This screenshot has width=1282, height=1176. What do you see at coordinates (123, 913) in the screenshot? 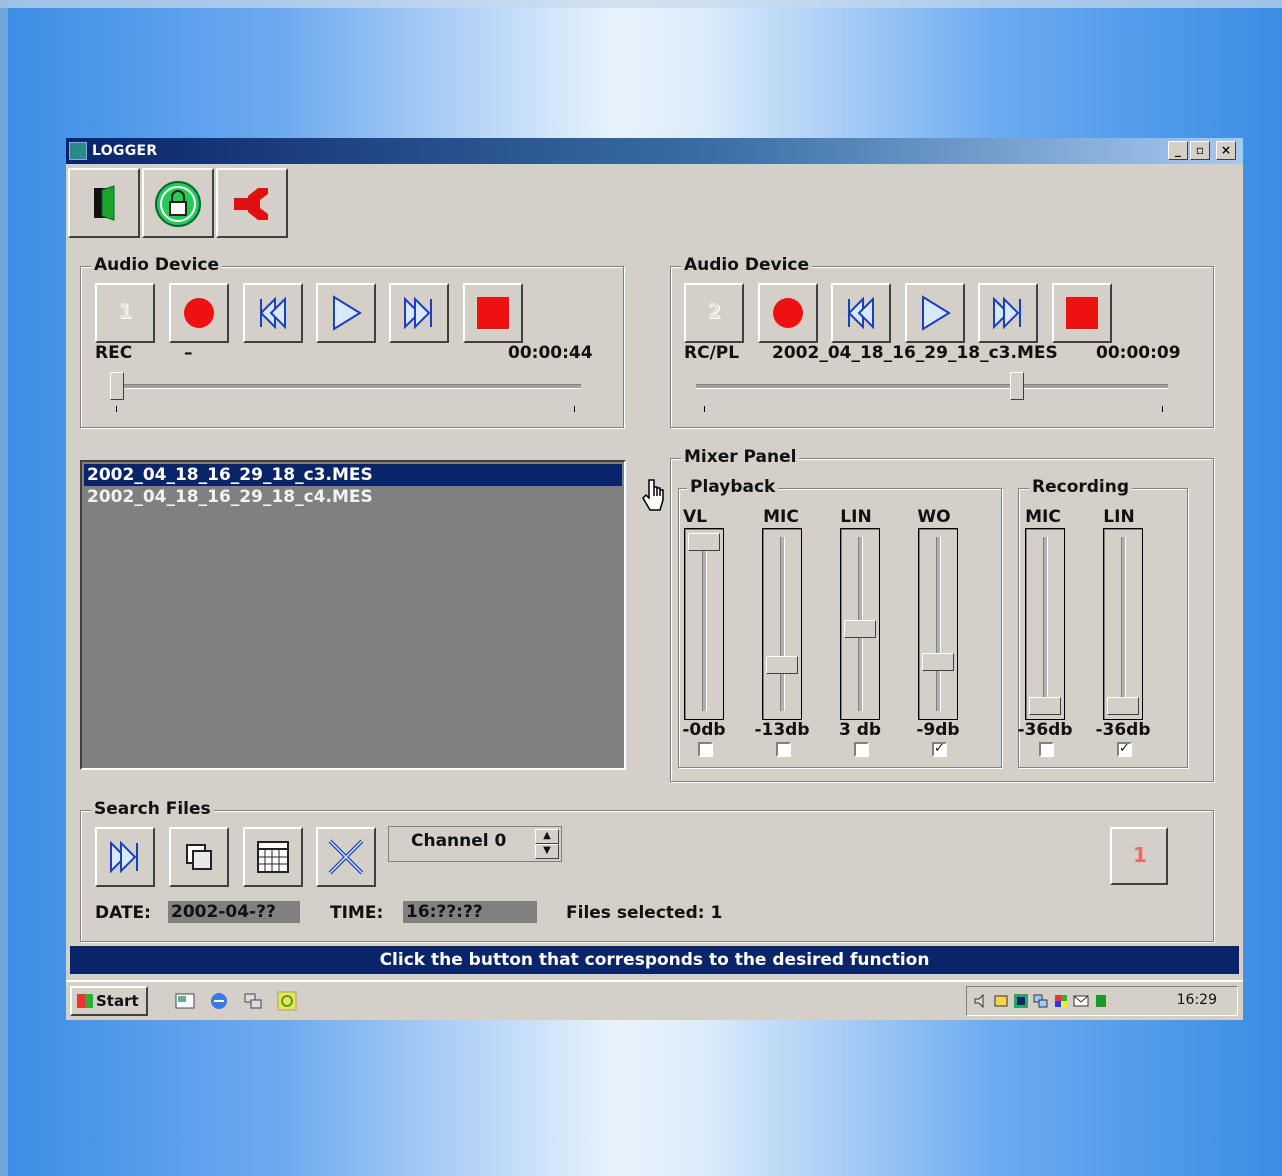
I see `date-label: DATE:` at bounding box center [123, 913].